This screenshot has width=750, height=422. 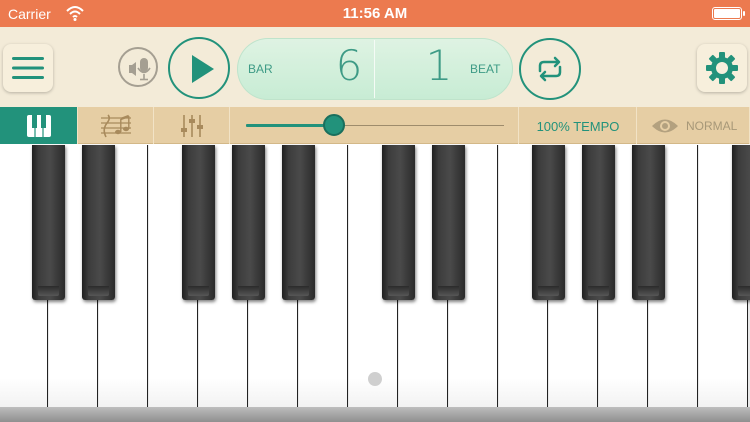 What do you see at coordinates (140, 69) in the screenshot?
I see `voice-record-icon` at bounding box center [140, 69].